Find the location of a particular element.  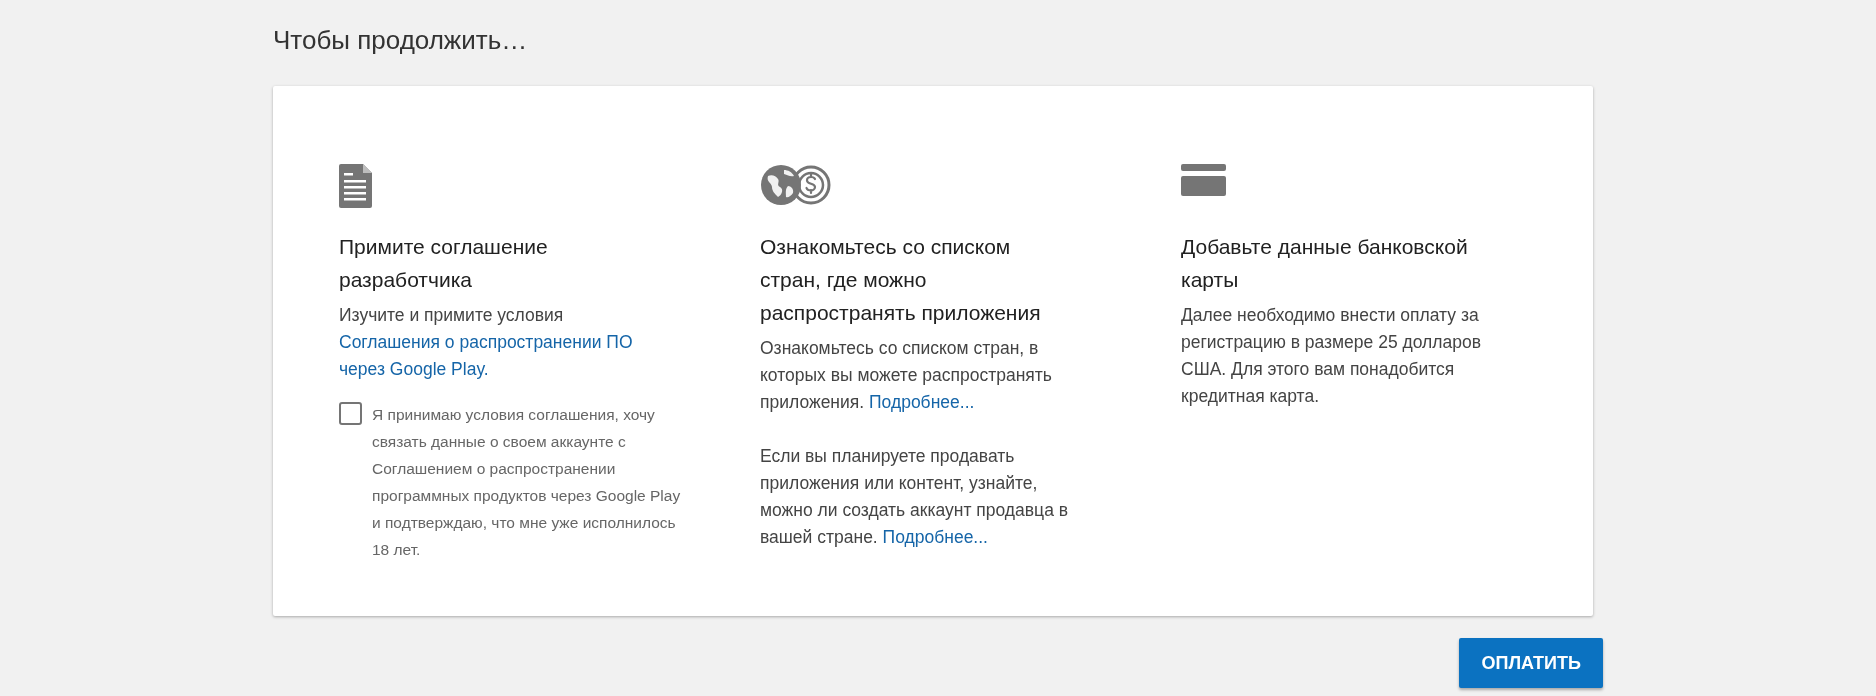

agreement-text: Я принимаю условия соглашения, хочу связать данные о своем аккаунте с Соглашением о распространении программных продуктов через Google Play и подтверждаю, что мне уже исполнилось 18 лет. is located at coordinates (527, 482).